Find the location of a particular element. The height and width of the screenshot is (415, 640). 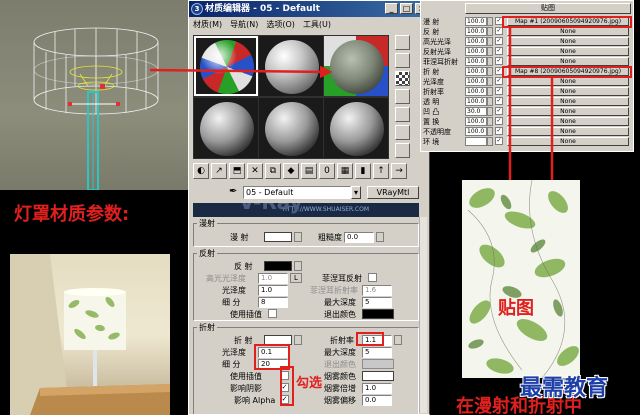

lampshade-title-caption: 灯罩材质参数: is located at coordinates (72, 214).